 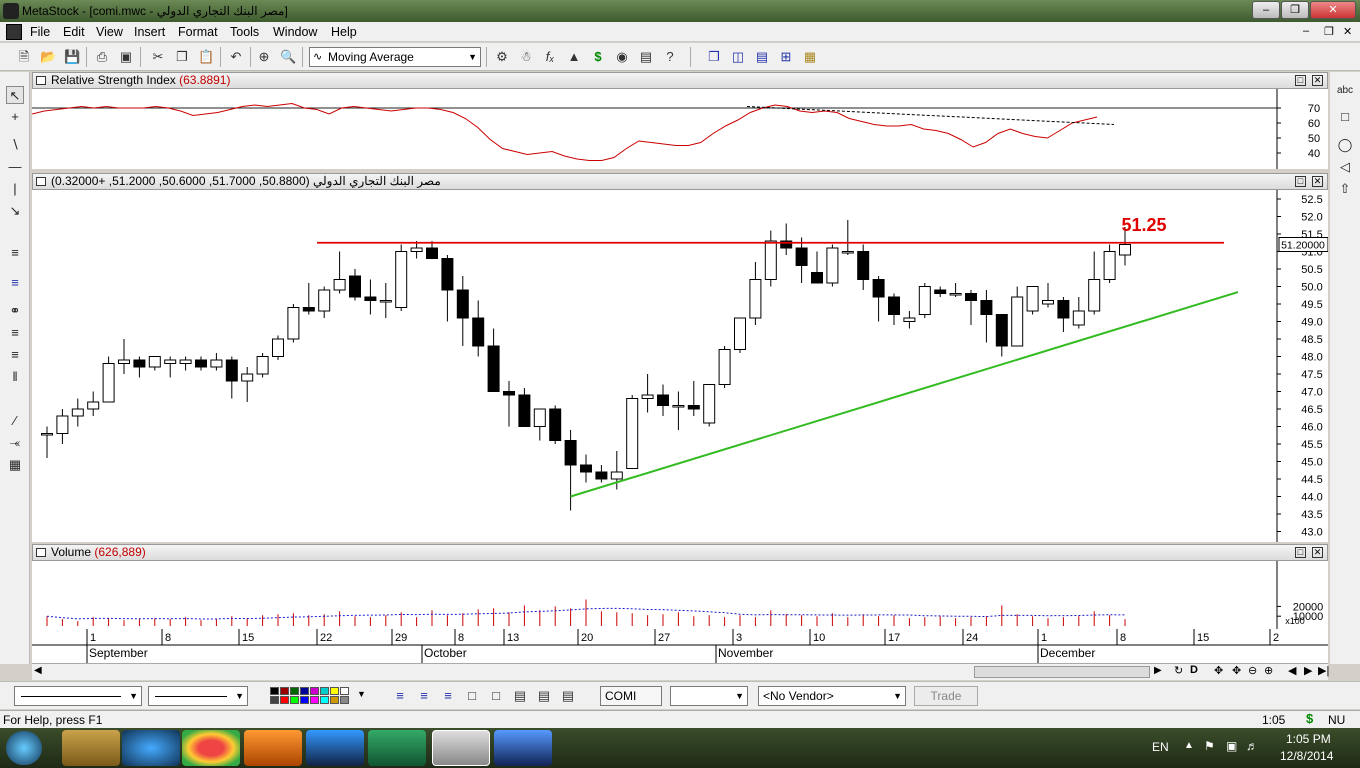 I want to click on cascade-icon: ❐, so click(x=714, y=57).